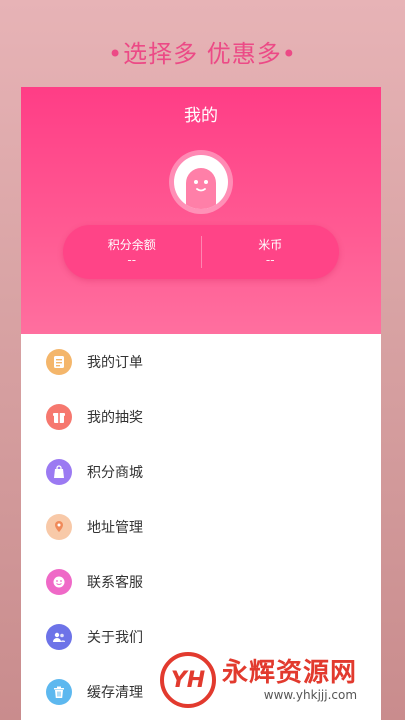 The height and width of the screenshot is (720, 405). What do you see at coordinates (59, 691) in the screenshot?
I see `cache-clear-icon` at bounding box center [59, 691].